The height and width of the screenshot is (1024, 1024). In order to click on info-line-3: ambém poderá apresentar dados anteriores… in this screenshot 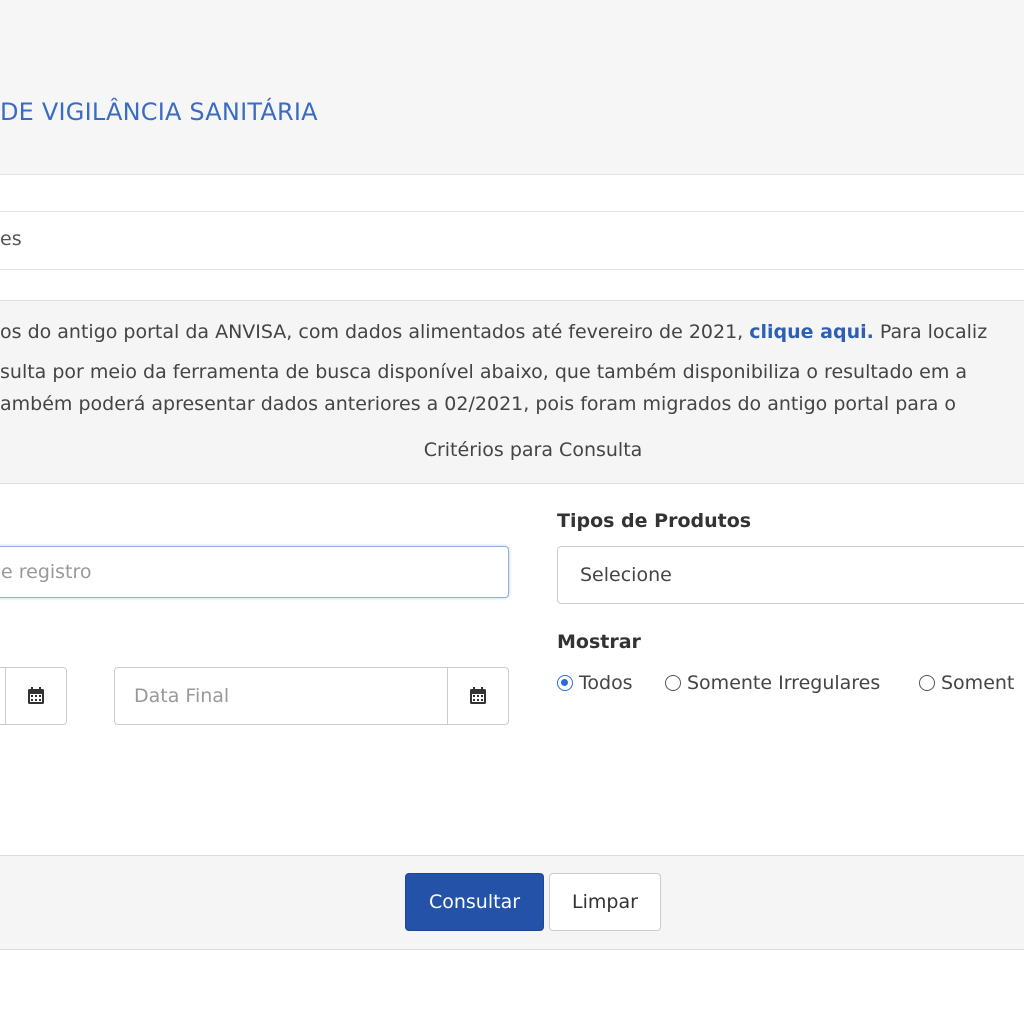, I will do `click(478, 404)`.